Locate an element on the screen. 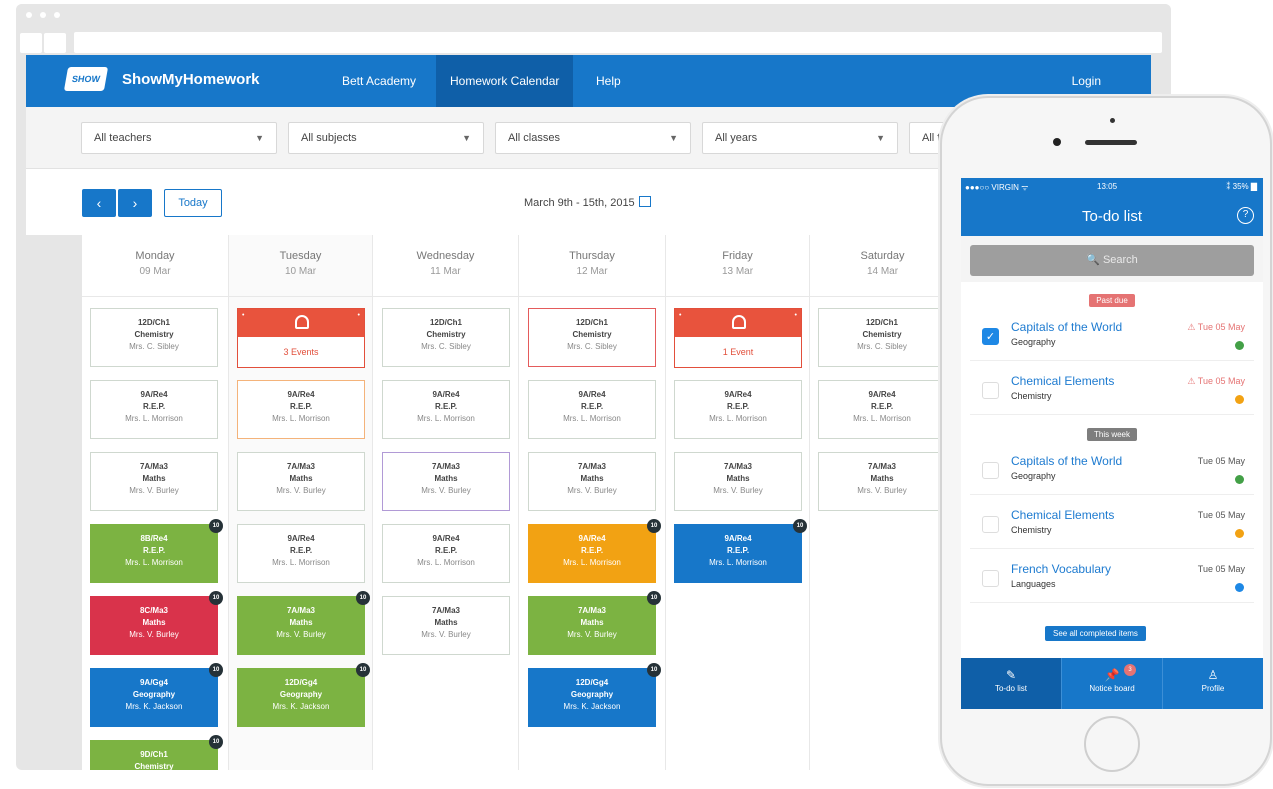 The image size is (1273, 789). prev-week-button: ‹ is located at coordinates (99, 203).